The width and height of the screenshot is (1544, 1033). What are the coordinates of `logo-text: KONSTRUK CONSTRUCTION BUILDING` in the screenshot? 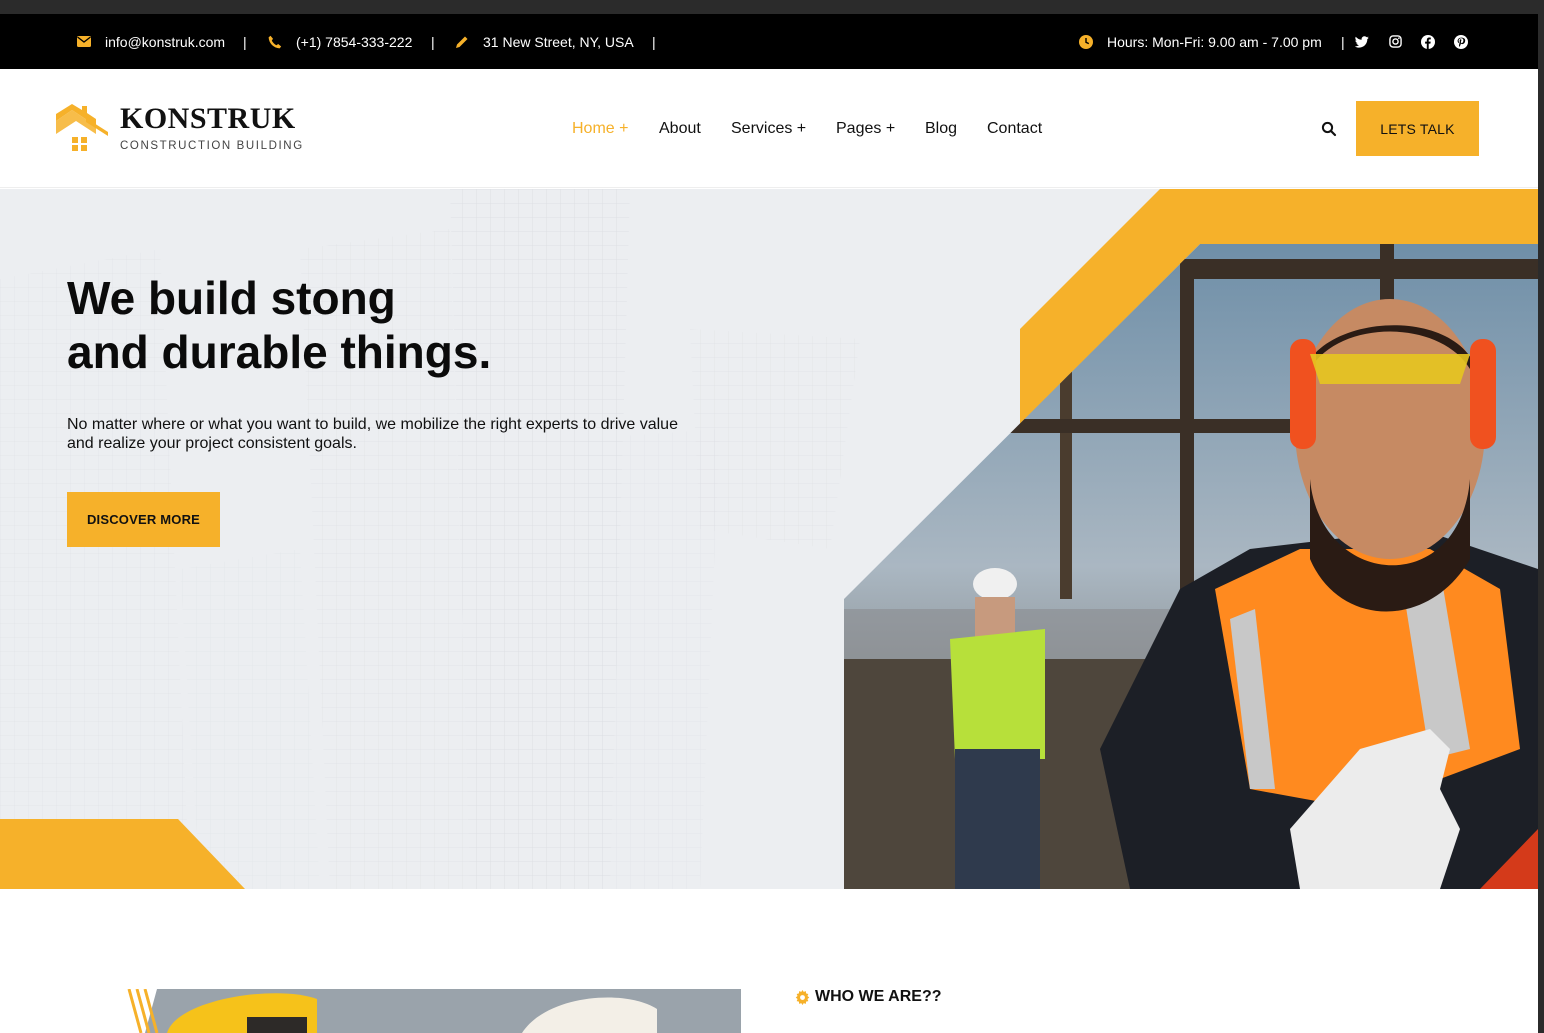 It's located at (212, 127).